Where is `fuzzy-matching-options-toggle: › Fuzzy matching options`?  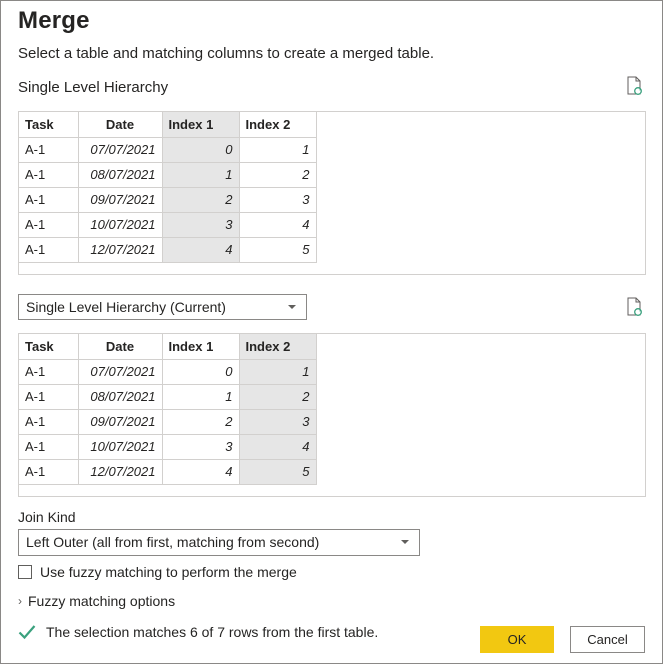
fuzzy-matching-options-toggle: › Fuzzy matching options is located at coordinates (96, 601).